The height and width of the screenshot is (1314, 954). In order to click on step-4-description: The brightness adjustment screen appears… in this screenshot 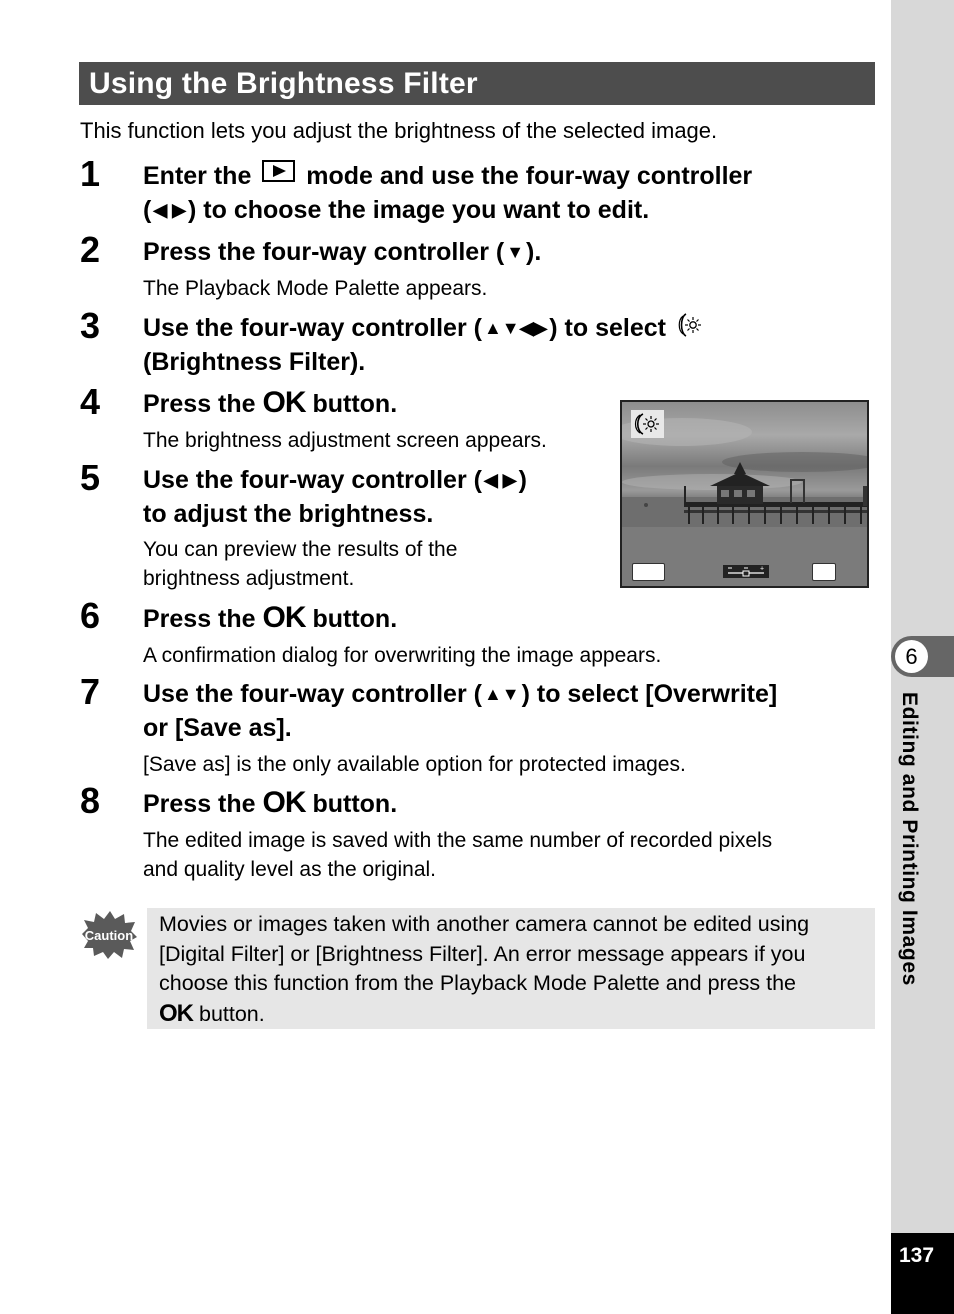, I will do `click(345, 440)`.